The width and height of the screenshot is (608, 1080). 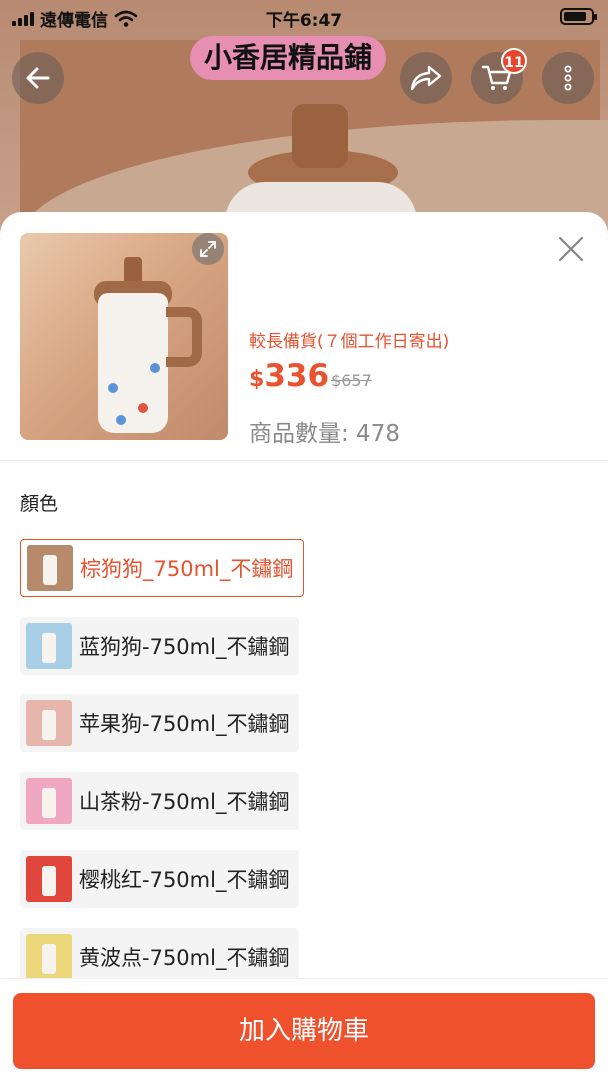 What do you see at coordinates (124, 336) in the screenshot?
I see `product-thumbnail` at bounding box center [124, 336].